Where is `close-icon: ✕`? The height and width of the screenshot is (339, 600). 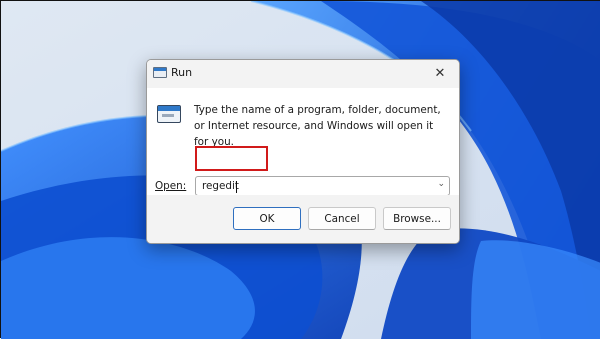
close-icon: ✕ is located at coordinates (440, 74).